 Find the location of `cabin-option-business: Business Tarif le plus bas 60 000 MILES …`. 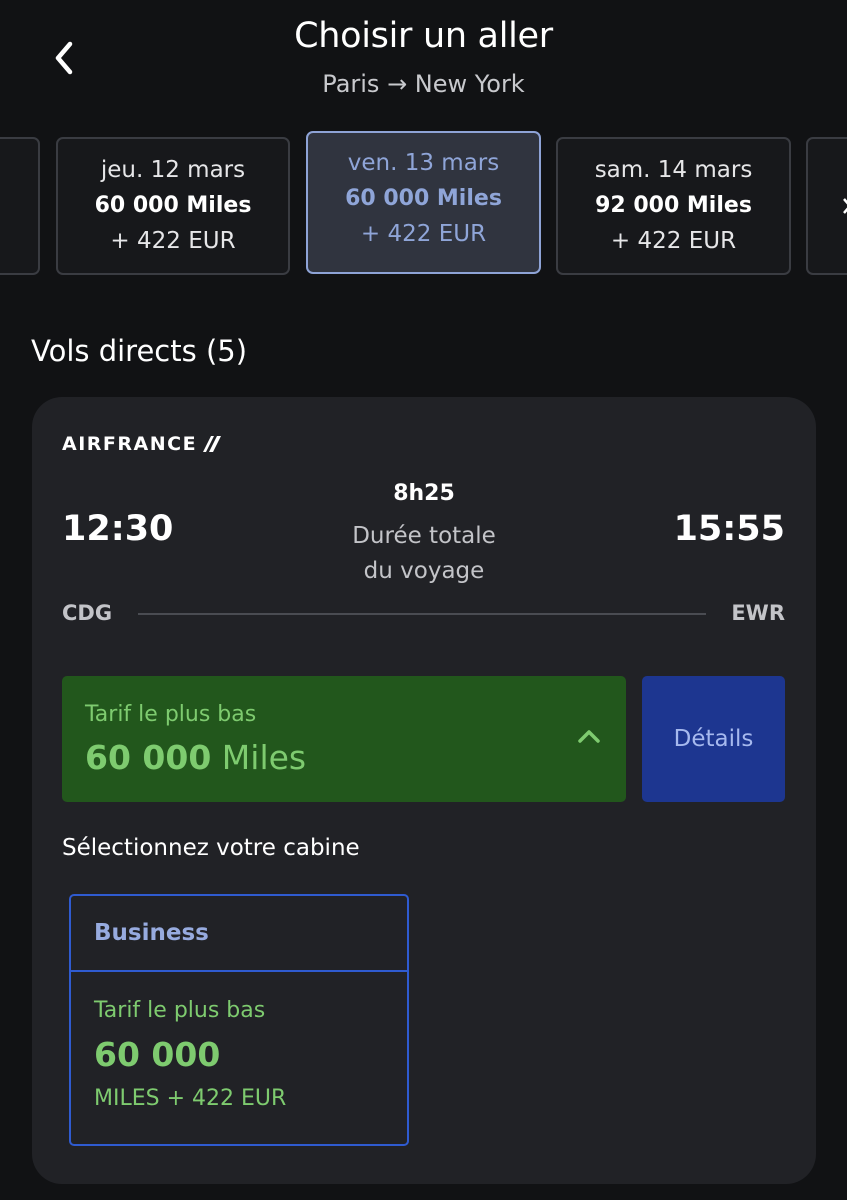

cabin-option-business: Business Tarif le plus bas 60 000 MILES … is located at coordinates (239, 1020).